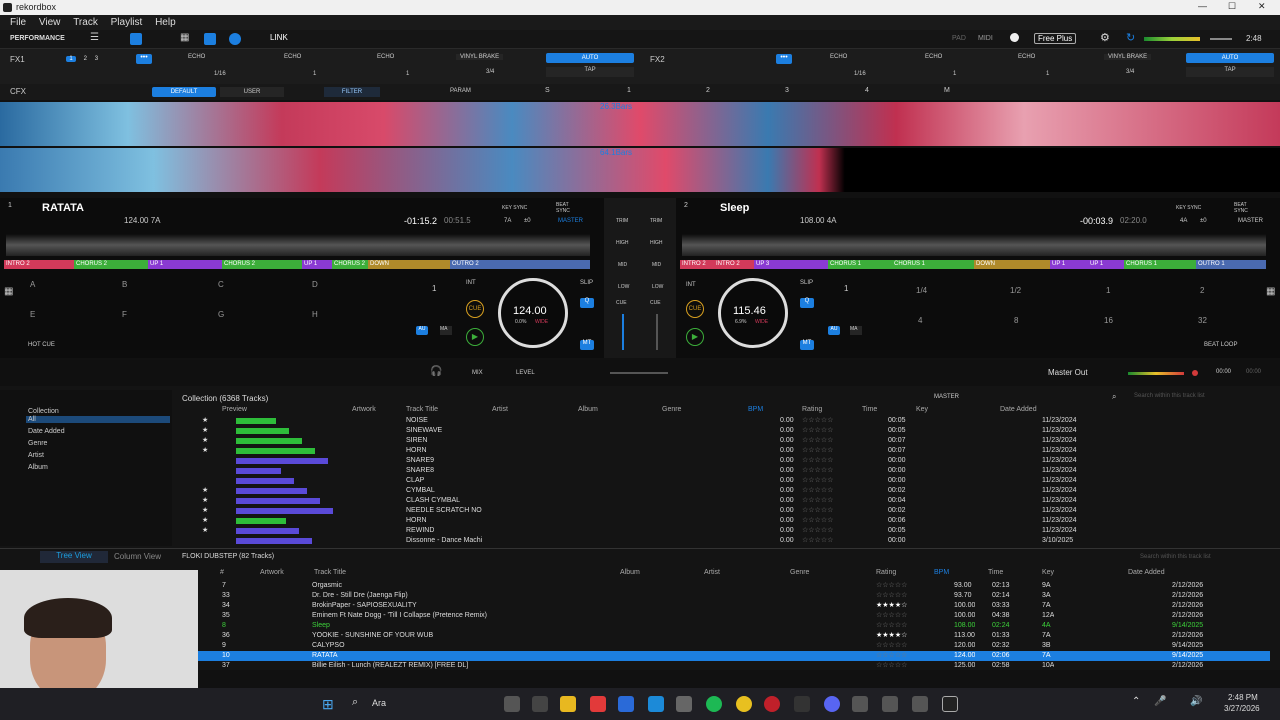 The width and height of the screenshot is (1280, 720). What do you see at coordinates (38, 467) in the screenshot?
I see `tree-item: Album` at bounding box center [38, 467].